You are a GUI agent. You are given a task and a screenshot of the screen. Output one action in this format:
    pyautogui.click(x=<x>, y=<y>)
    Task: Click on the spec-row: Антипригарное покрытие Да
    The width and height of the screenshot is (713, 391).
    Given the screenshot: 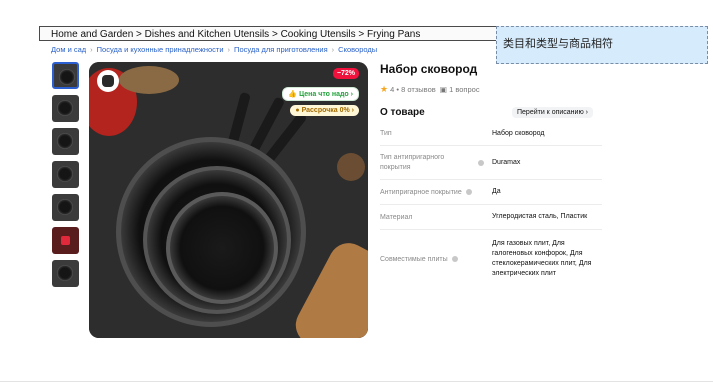 What is the action you would take?
    pyautogui.click(x=491, y=192)
    